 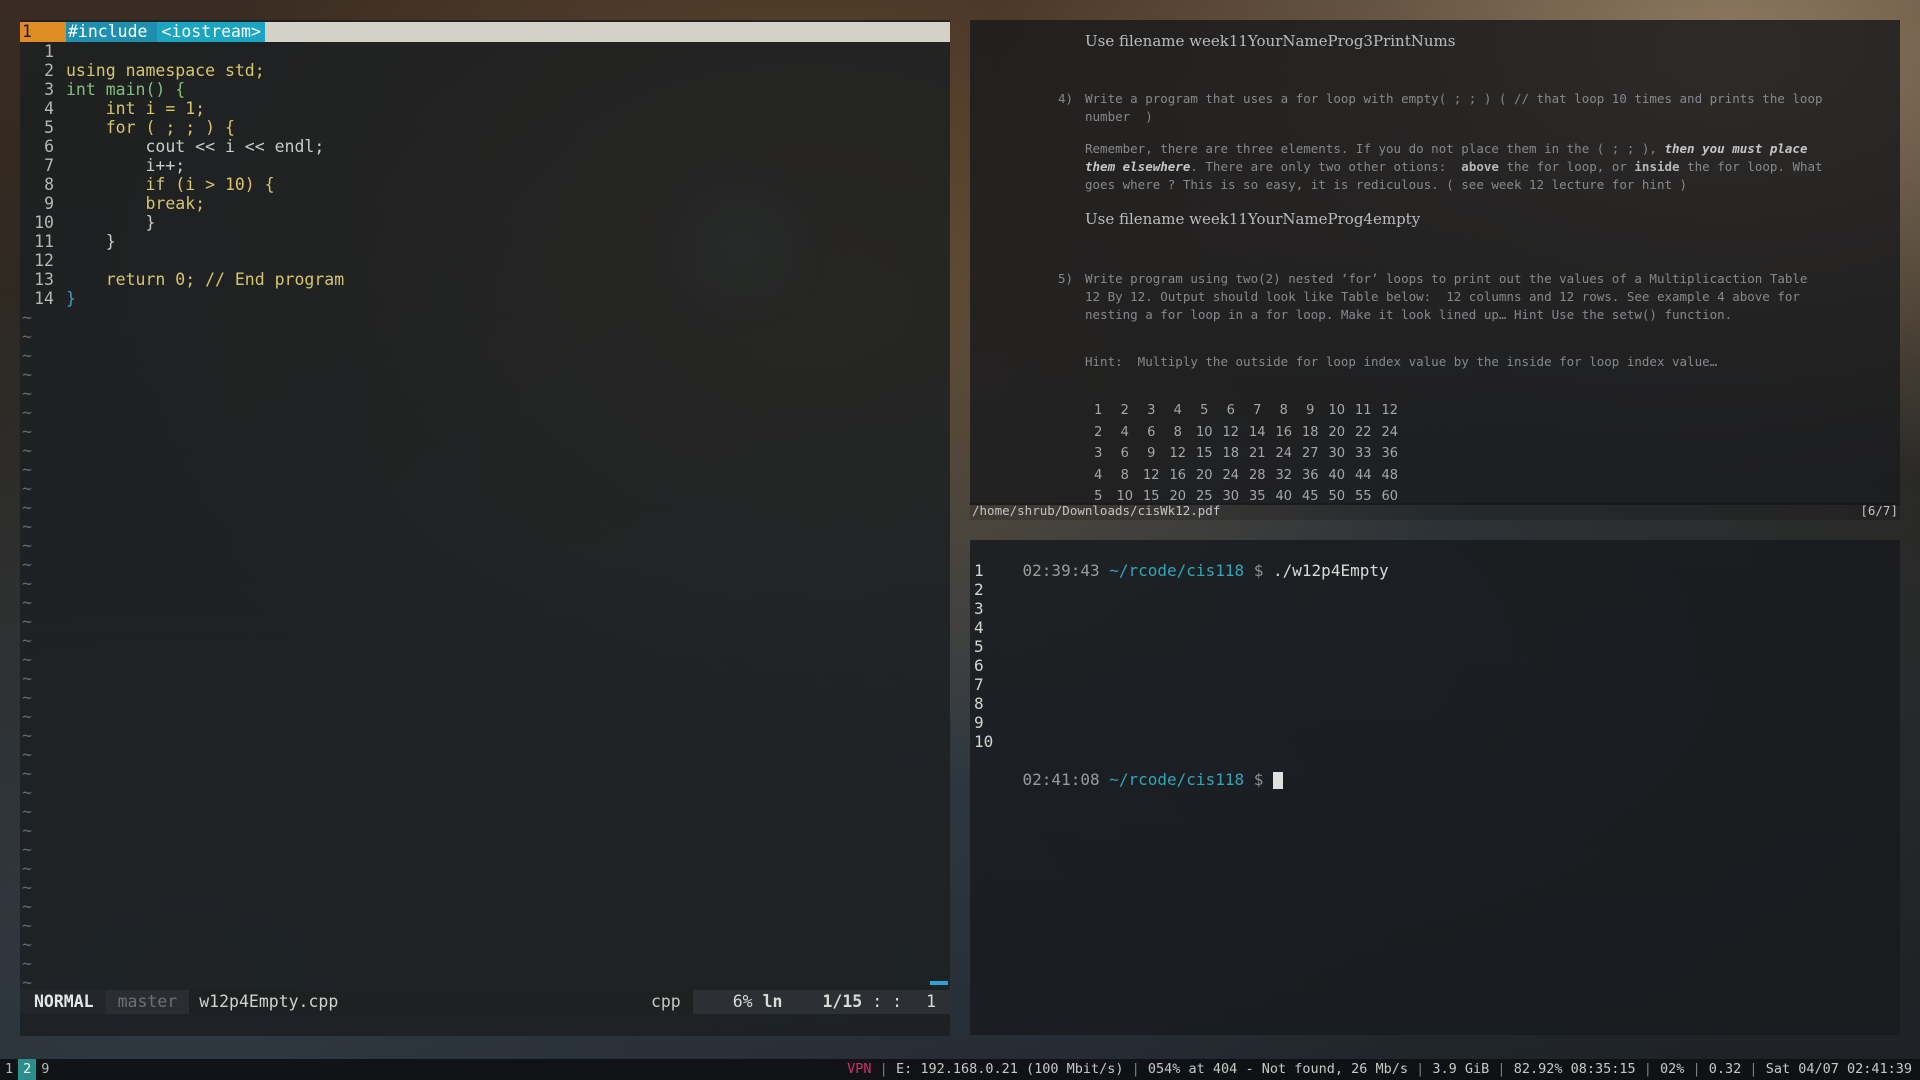 What do you see at coordinates (772, 1001) in the screenshot?
I see `line-label: ln` at bounding box center [772, 1001].